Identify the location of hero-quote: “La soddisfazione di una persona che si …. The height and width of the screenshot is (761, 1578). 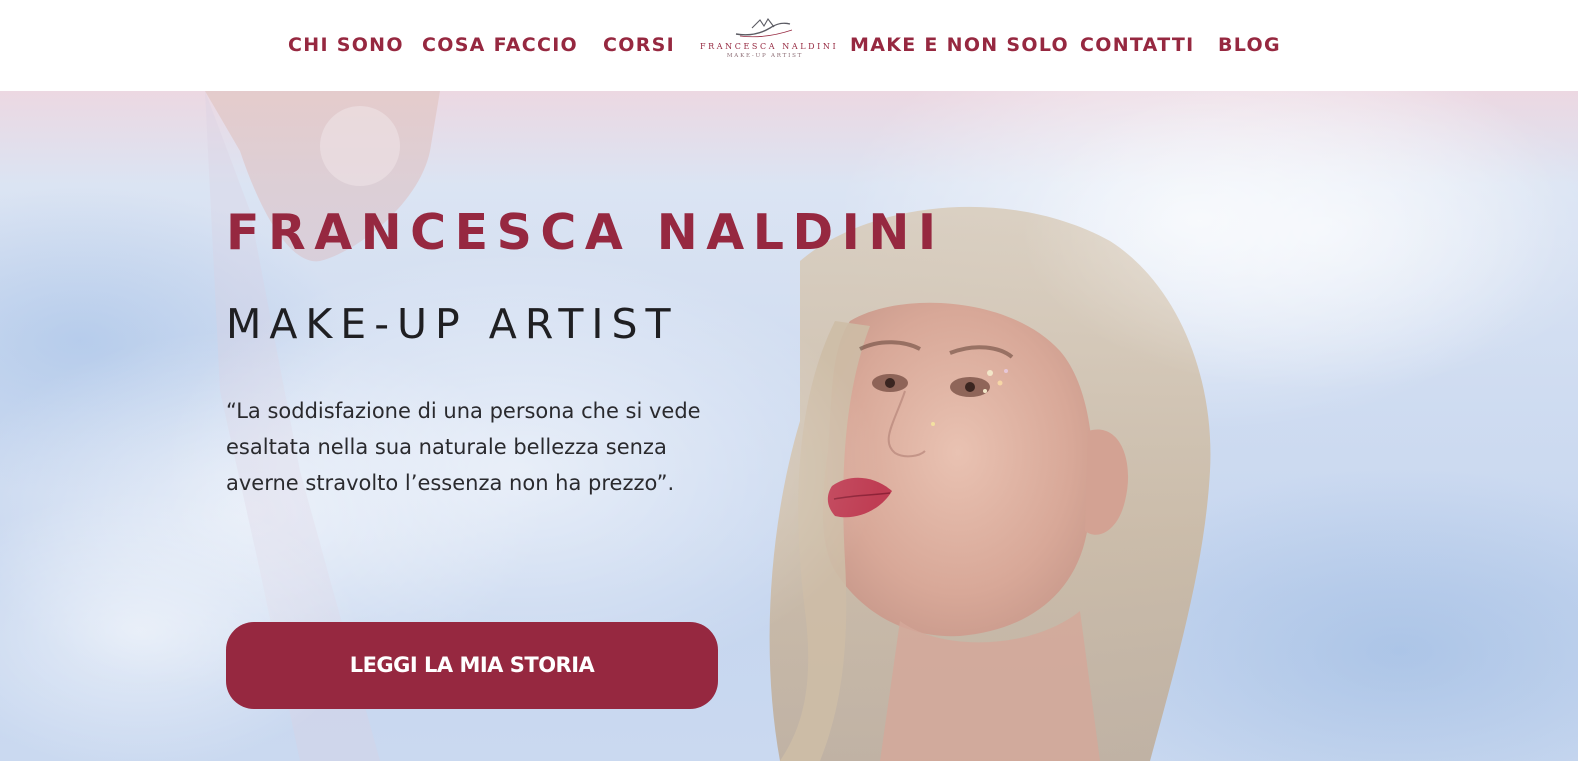
(506, 447).